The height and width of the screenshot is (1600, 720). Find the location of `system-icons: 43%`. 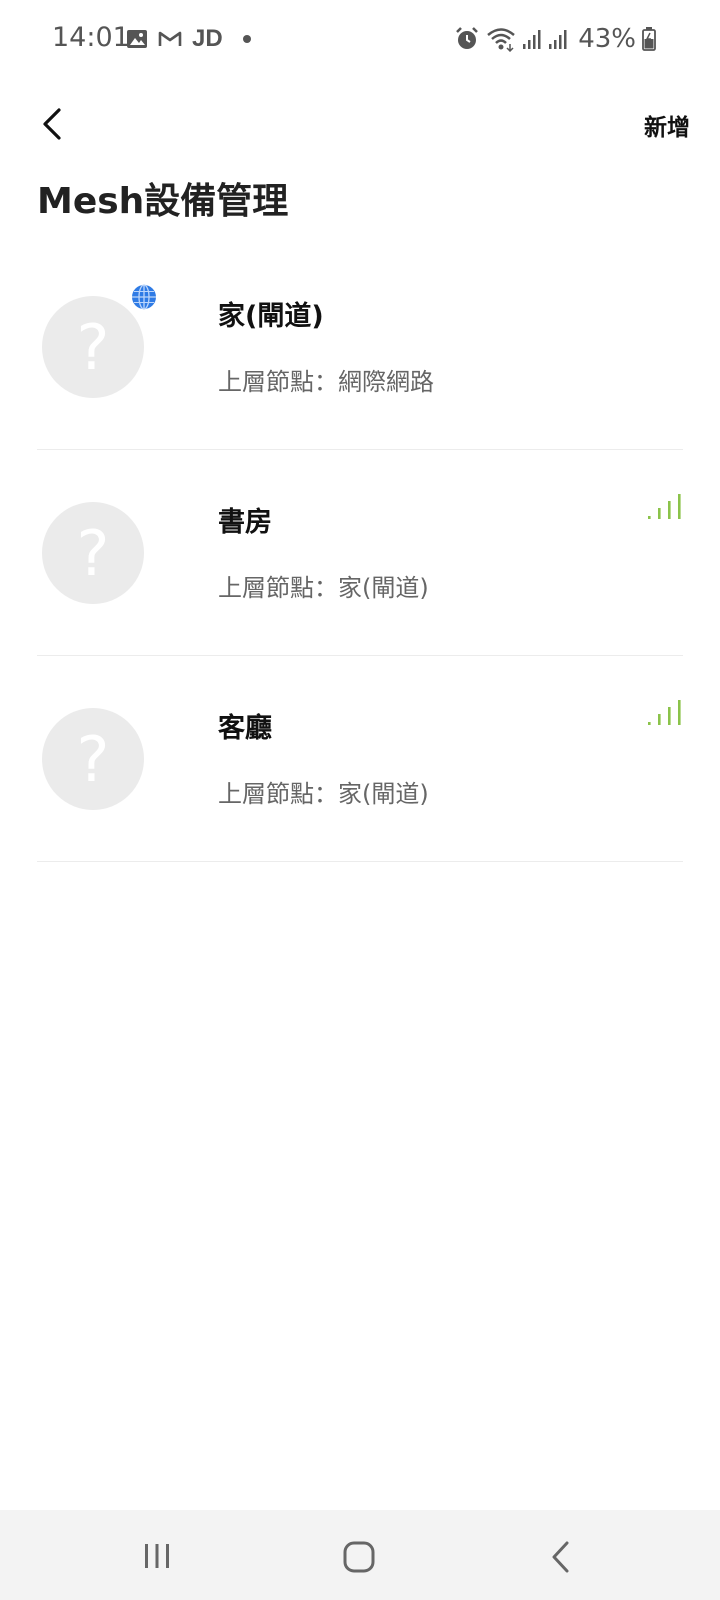

system-icons: 43% is located at coordinates (555, 39).